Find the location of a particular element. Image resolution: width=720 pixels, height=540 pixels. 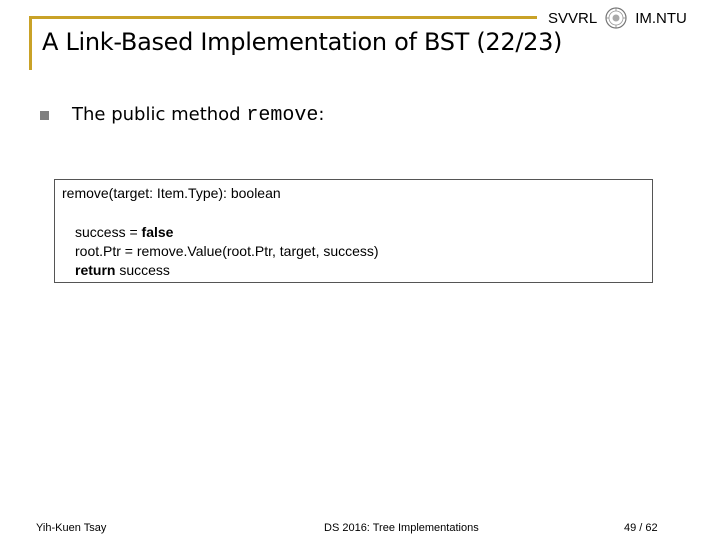

footer-course: DS 2016: Tree Implementations is located at coordinates (401, 528).